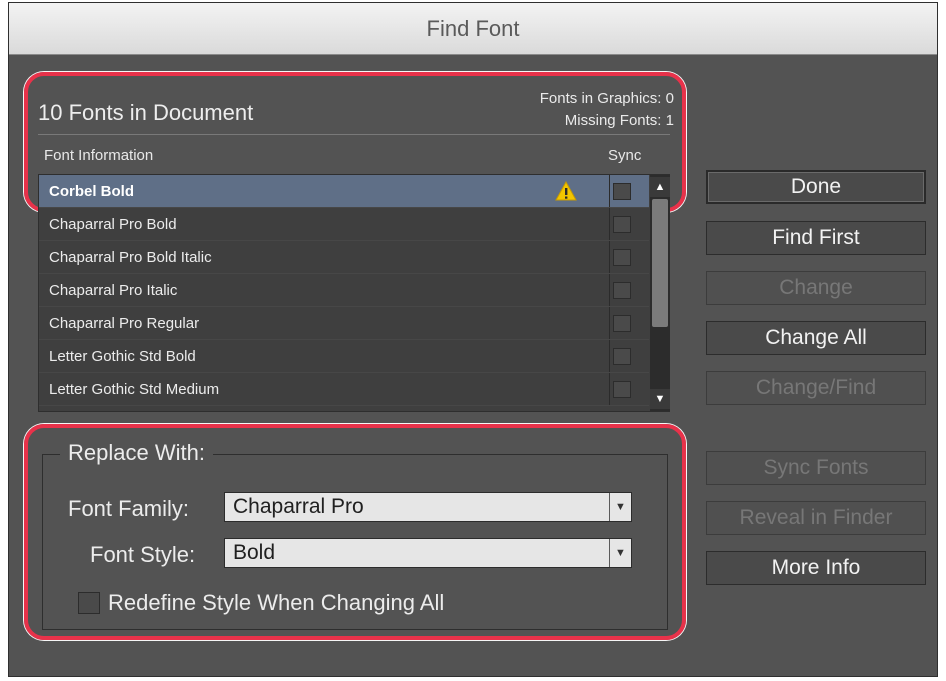 This screenshot has width=946, height=681. I want to click on title-bar: Find Font, so click(473, 29).